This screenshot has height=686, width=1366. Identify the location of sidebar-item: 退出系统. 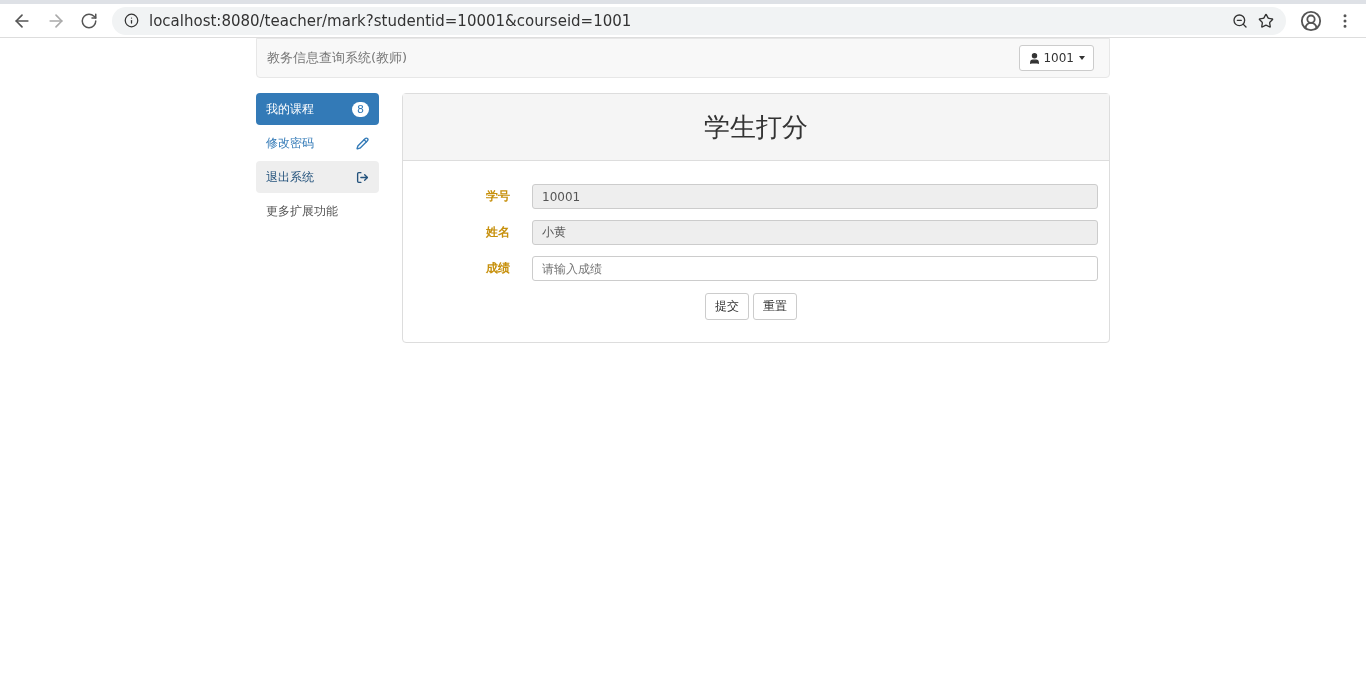
(317, 177).